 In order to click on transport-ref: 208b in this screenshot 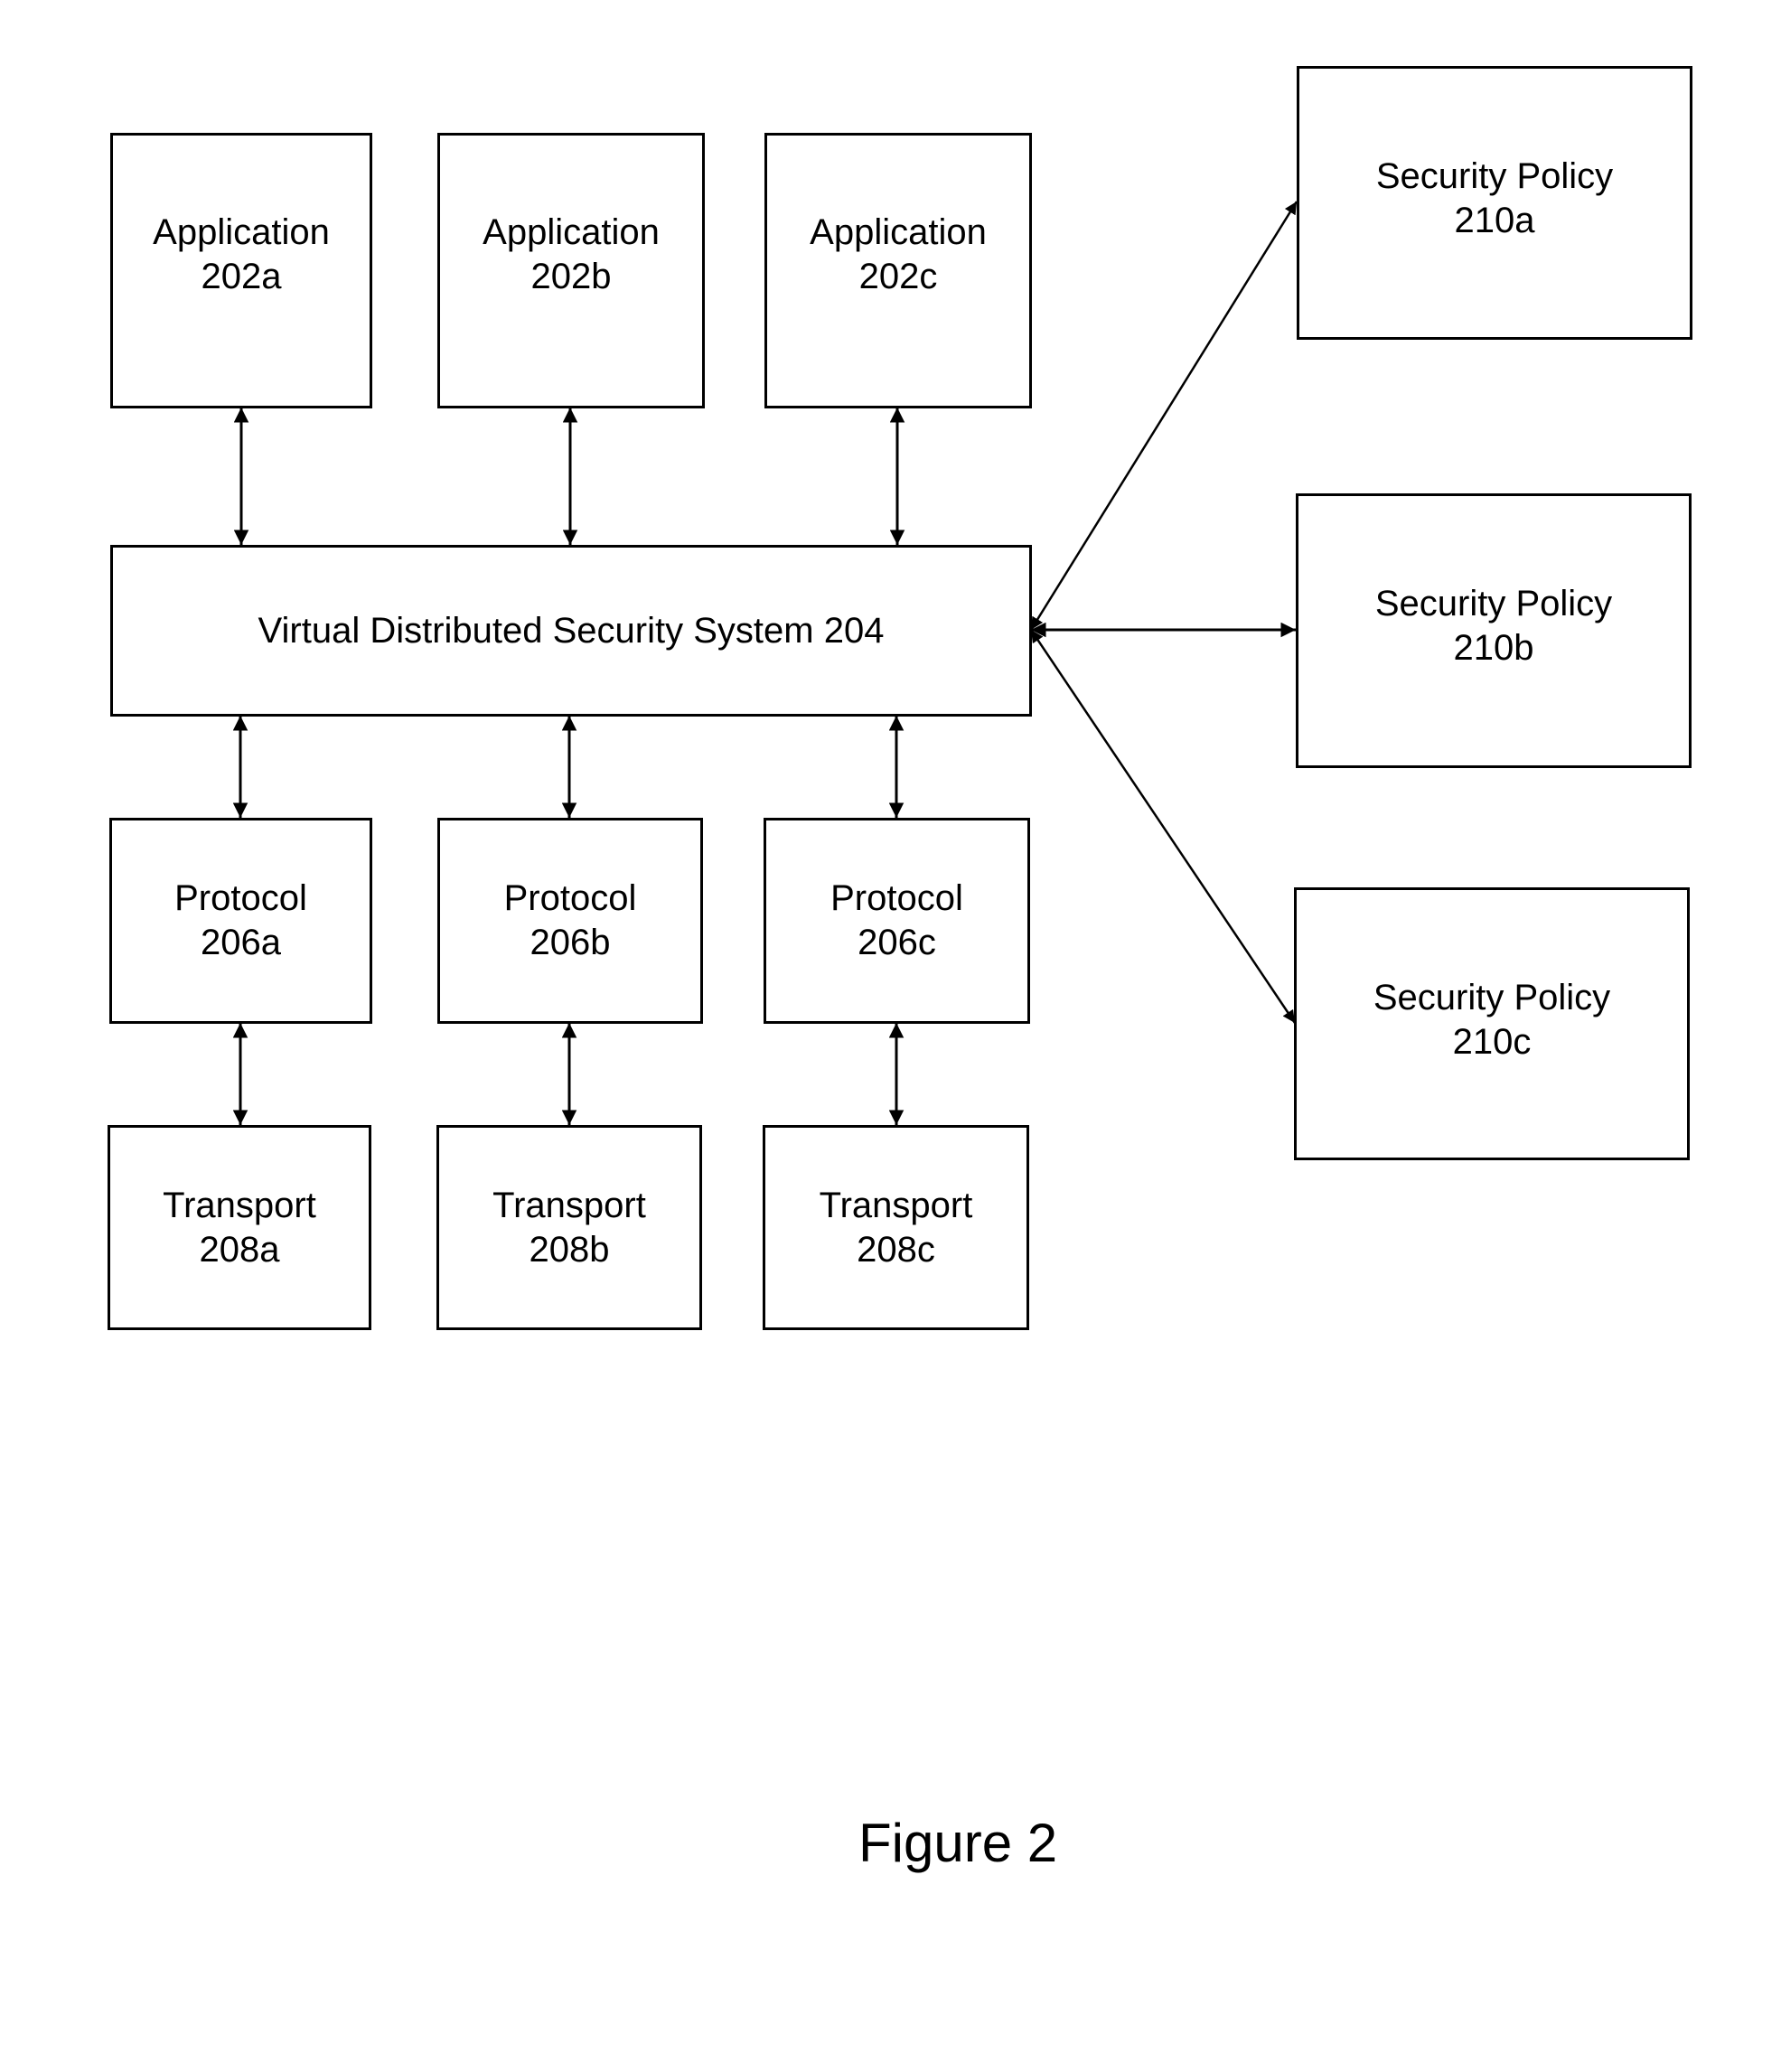, I will do `click(570, 1250)`.